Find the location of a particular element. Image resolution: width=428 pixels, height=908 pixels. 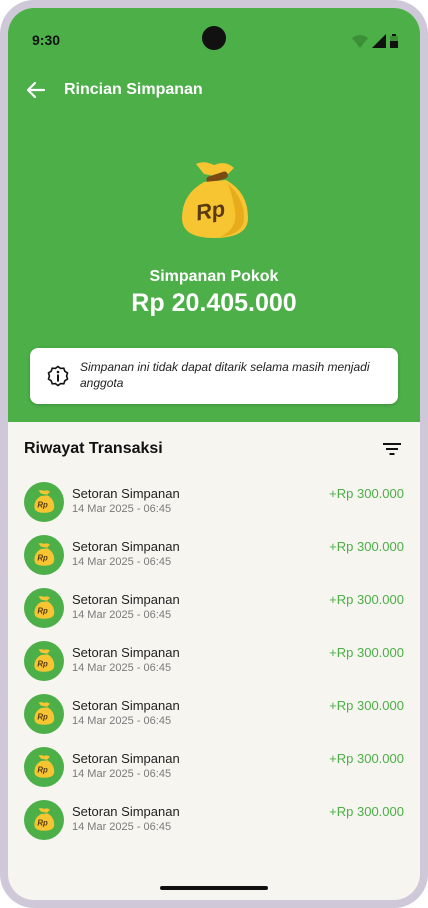

balance-amount: Rp 20.405.000 is located at coordinates (214, 303).